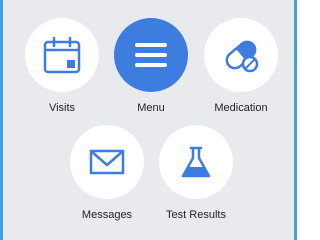  I want to click on medication-button: Medication, so click(241, 66).